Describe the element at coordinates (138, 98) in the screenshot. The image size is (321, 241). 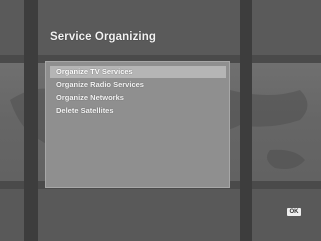
I see `menu-item-organize-networks: Organize Networks` at that location.